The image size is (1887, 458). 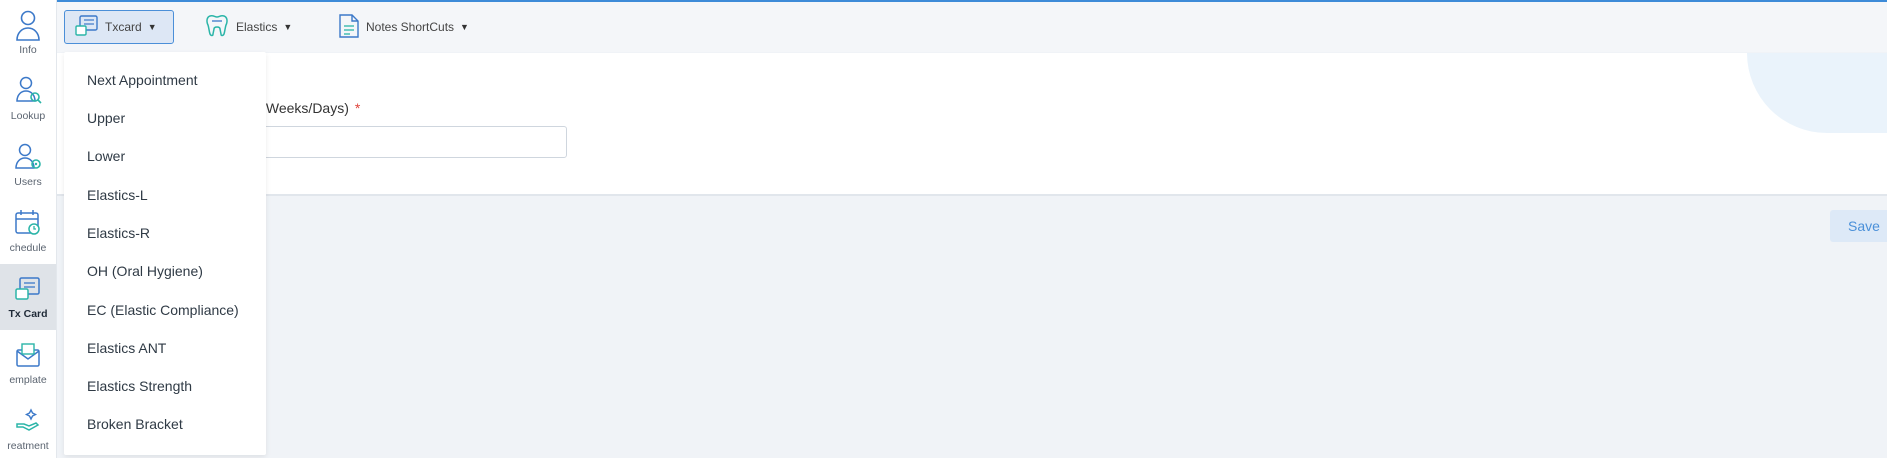 What do you see at coordinates (28, 421) in the screenshot?
I see `hand-sparkle-icon` at bounding box center [28, 421].